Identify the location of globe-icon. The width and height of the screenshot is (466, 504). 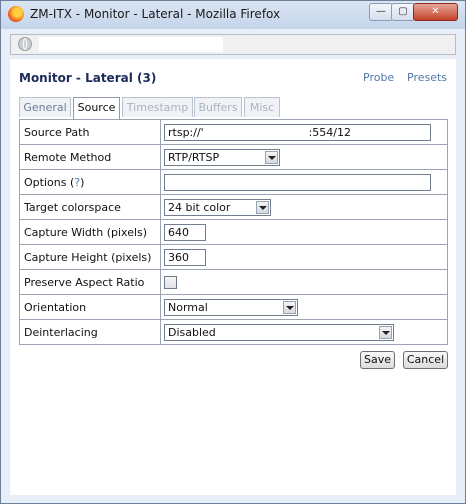
(25, 44).